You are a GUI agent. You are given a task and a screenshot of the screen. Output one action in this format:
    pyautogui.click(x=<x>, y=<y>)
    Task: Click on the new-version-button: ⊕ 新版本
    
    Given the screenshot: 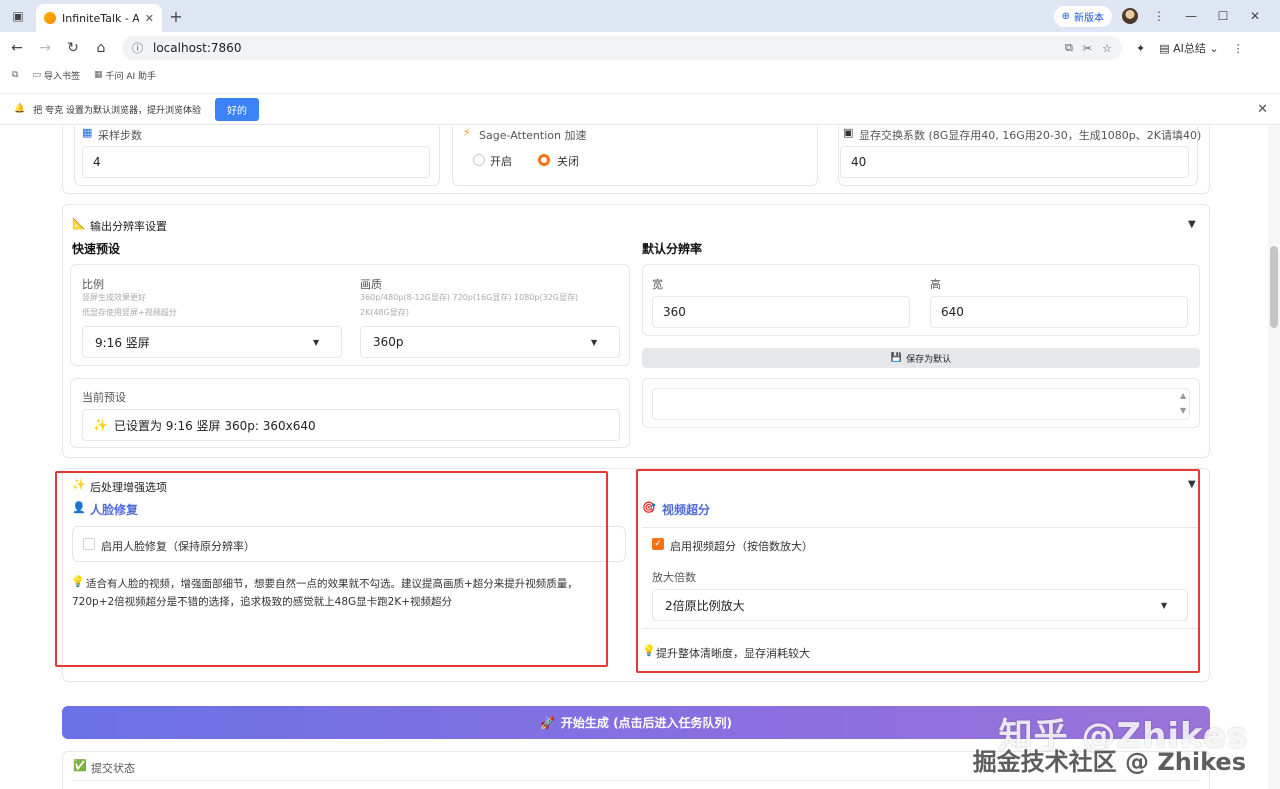 What is the action you would take?
    pyautogui.click(x=1082, y=16)
    